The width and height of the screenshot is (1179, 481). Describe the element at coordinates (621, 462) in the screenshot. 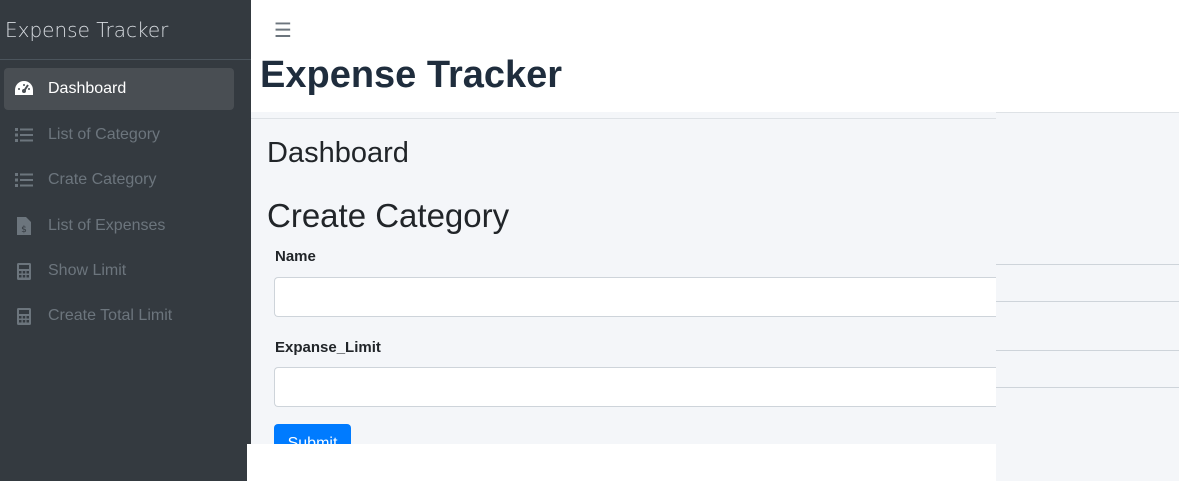

I see `footer-area` at that location.